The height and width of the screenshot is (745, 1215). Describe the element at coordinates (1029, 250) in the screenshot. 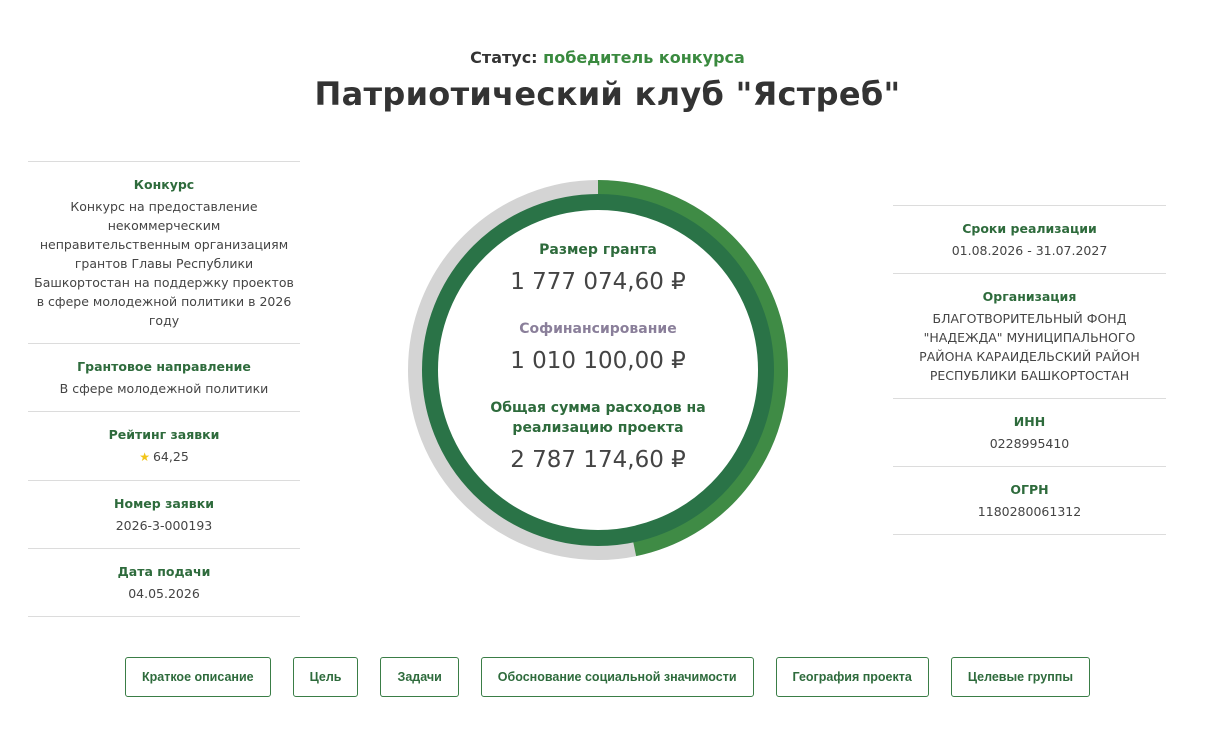

I see `info-value: 01.08.2026 - 31.07.2027` at that location.